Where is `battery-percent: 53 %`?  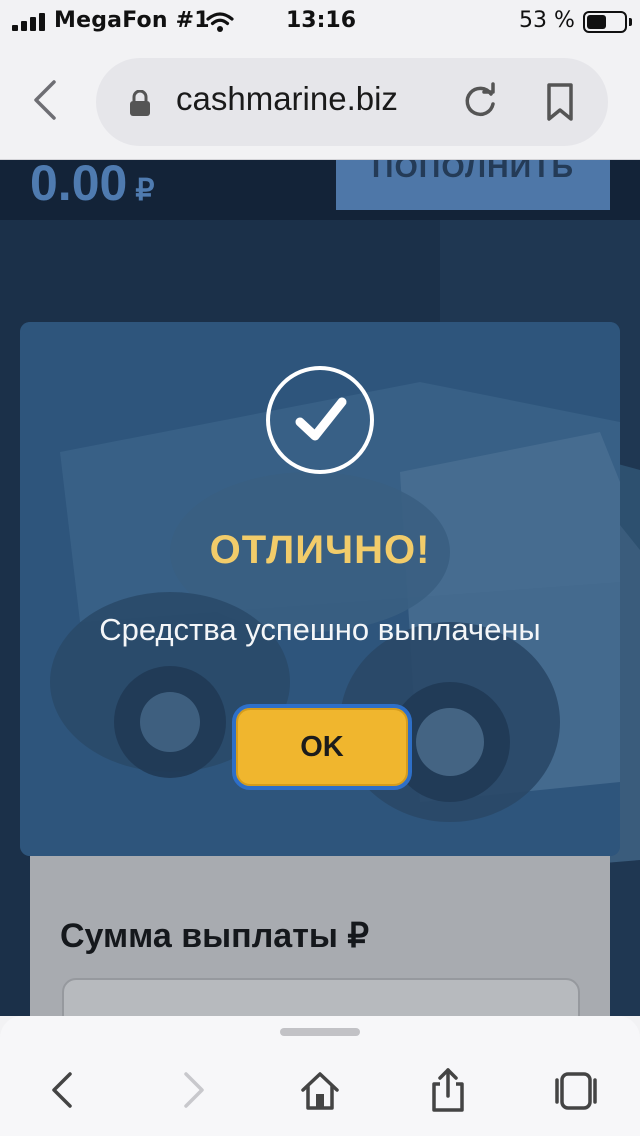
battery-percent: 53 % is located at coordinates (547, 20).